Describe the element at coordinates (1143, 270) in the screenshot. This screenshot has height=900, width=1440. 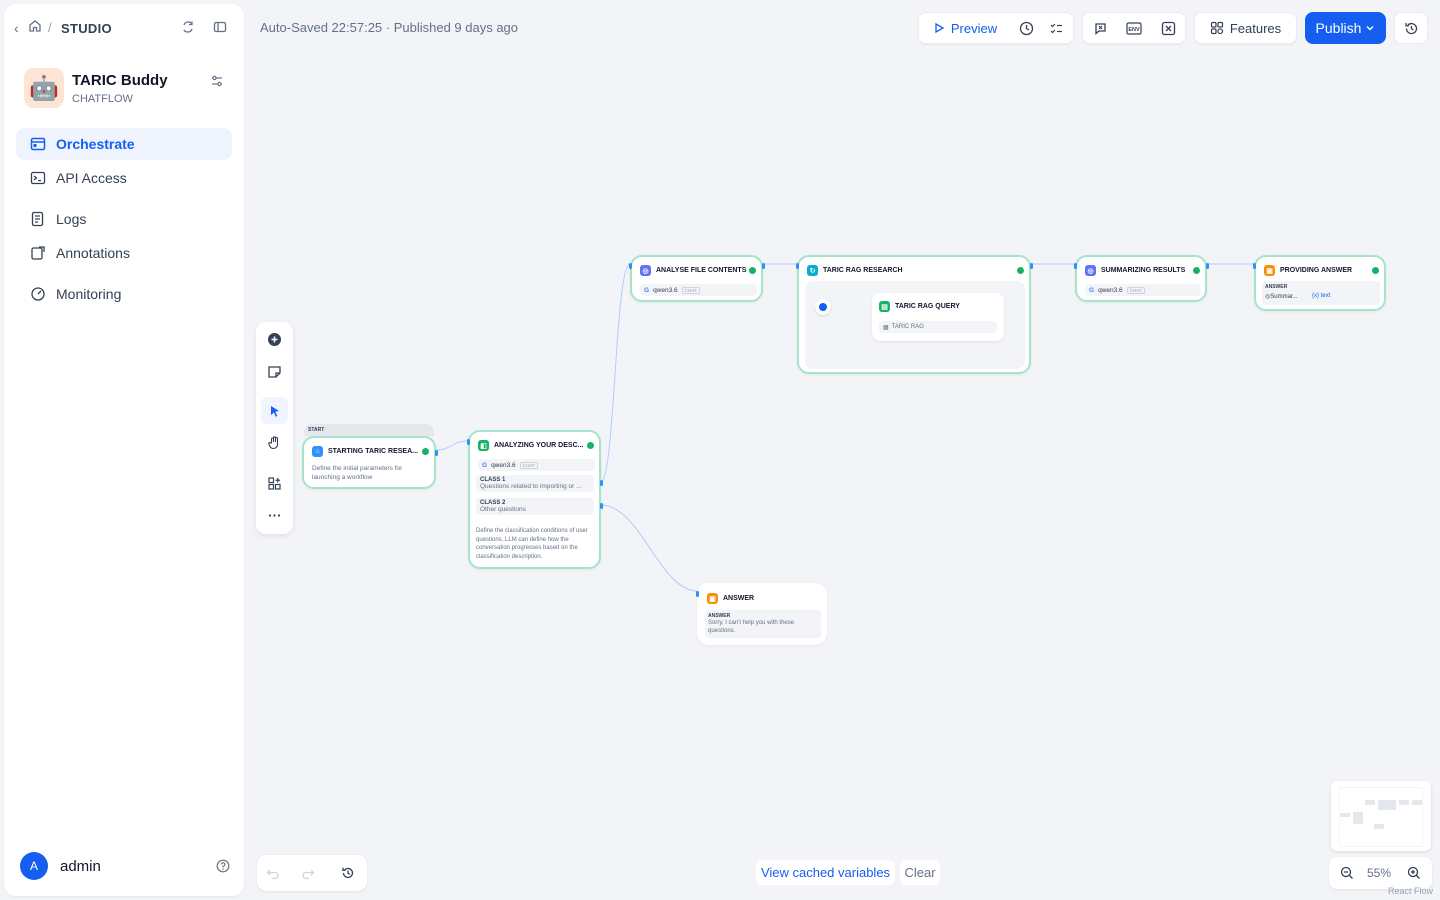
I see `summary-title: SUMMARIZING RESULTS` at that location.